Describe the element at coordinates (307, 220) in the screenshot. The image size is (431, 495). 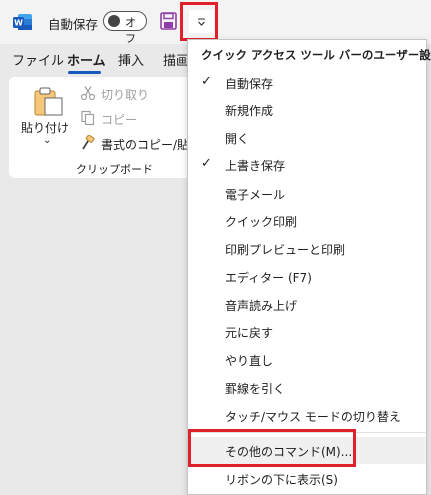
I see `menu-item-quick-print: クイック印刷` at that location.